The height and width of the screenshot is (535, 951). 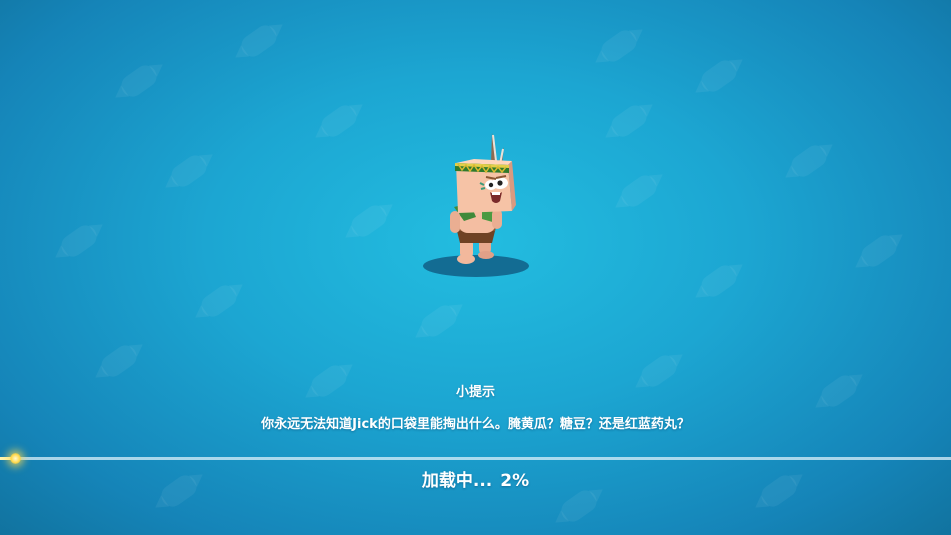 I want to click on tip-title: 小提示, so click(x=475, y=392).